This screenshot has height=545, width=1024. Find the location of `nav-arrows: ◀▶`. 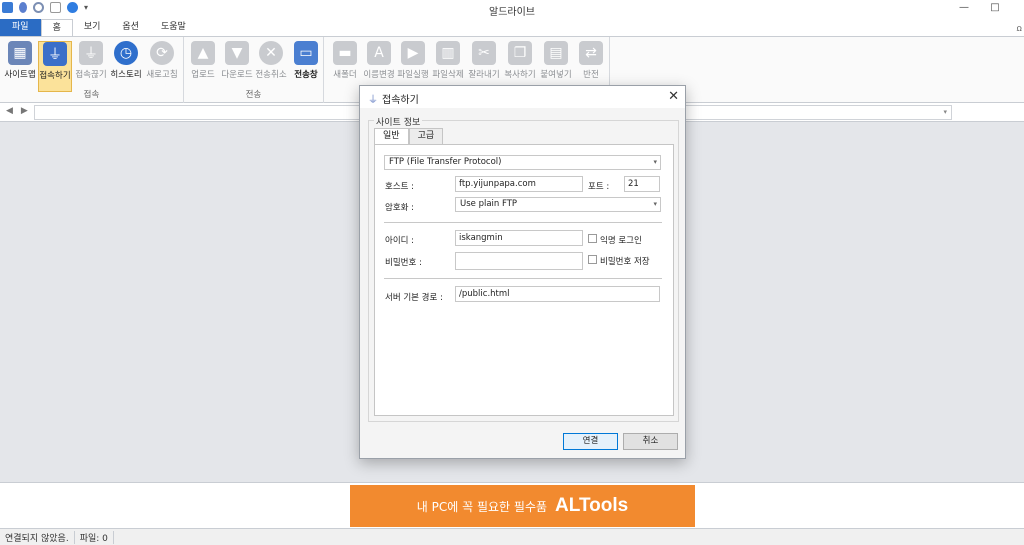

nav-arrows: ◀▶ is located at coordinates (21, 111).